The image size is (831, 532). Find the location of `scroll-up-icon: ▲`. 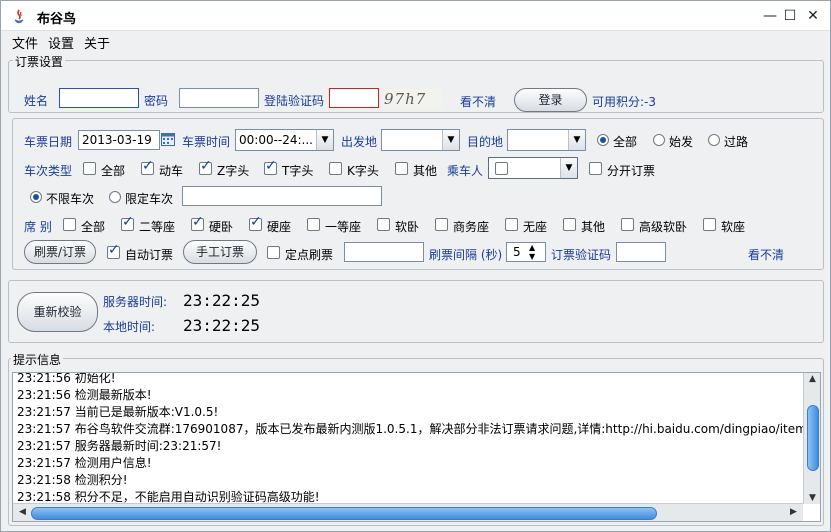

scroll-up-icon: ▲ is located at coordinates (812, 379).